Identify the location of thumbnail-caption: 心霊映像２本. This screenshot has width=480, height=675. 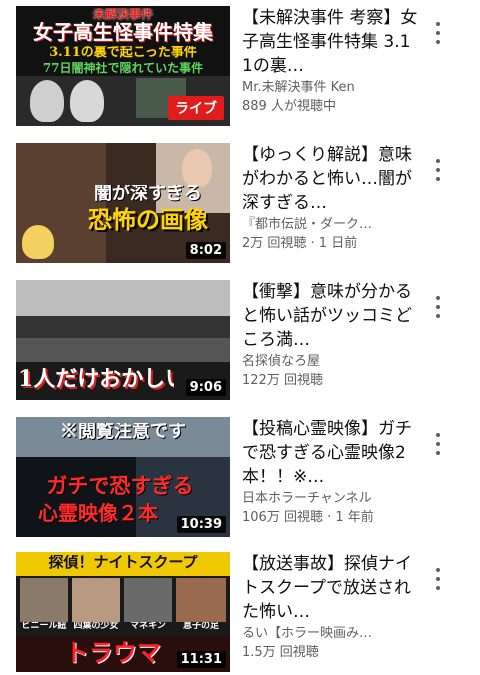
(98, 513).